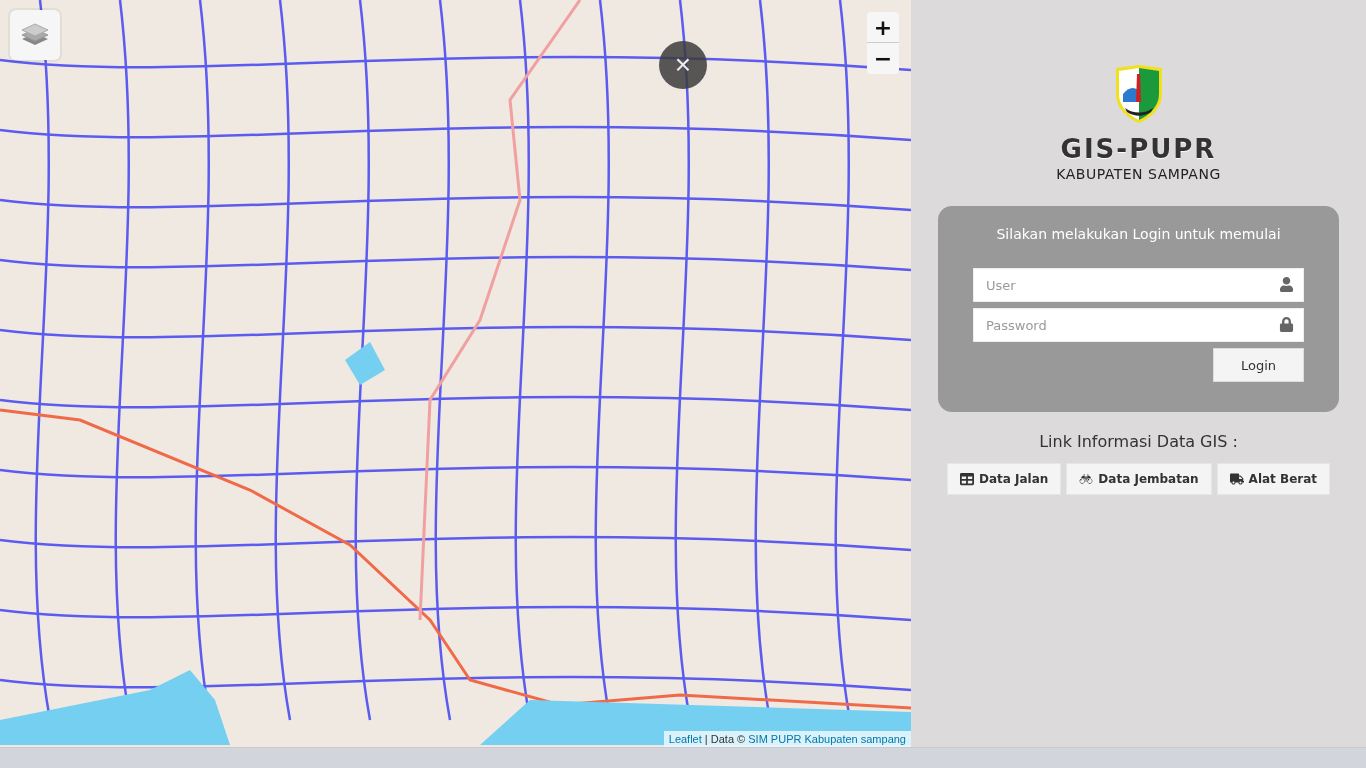 This screenshot has width=1366, height=768. I want to click on leaflet-link: Leaflet, so click(685, 739).